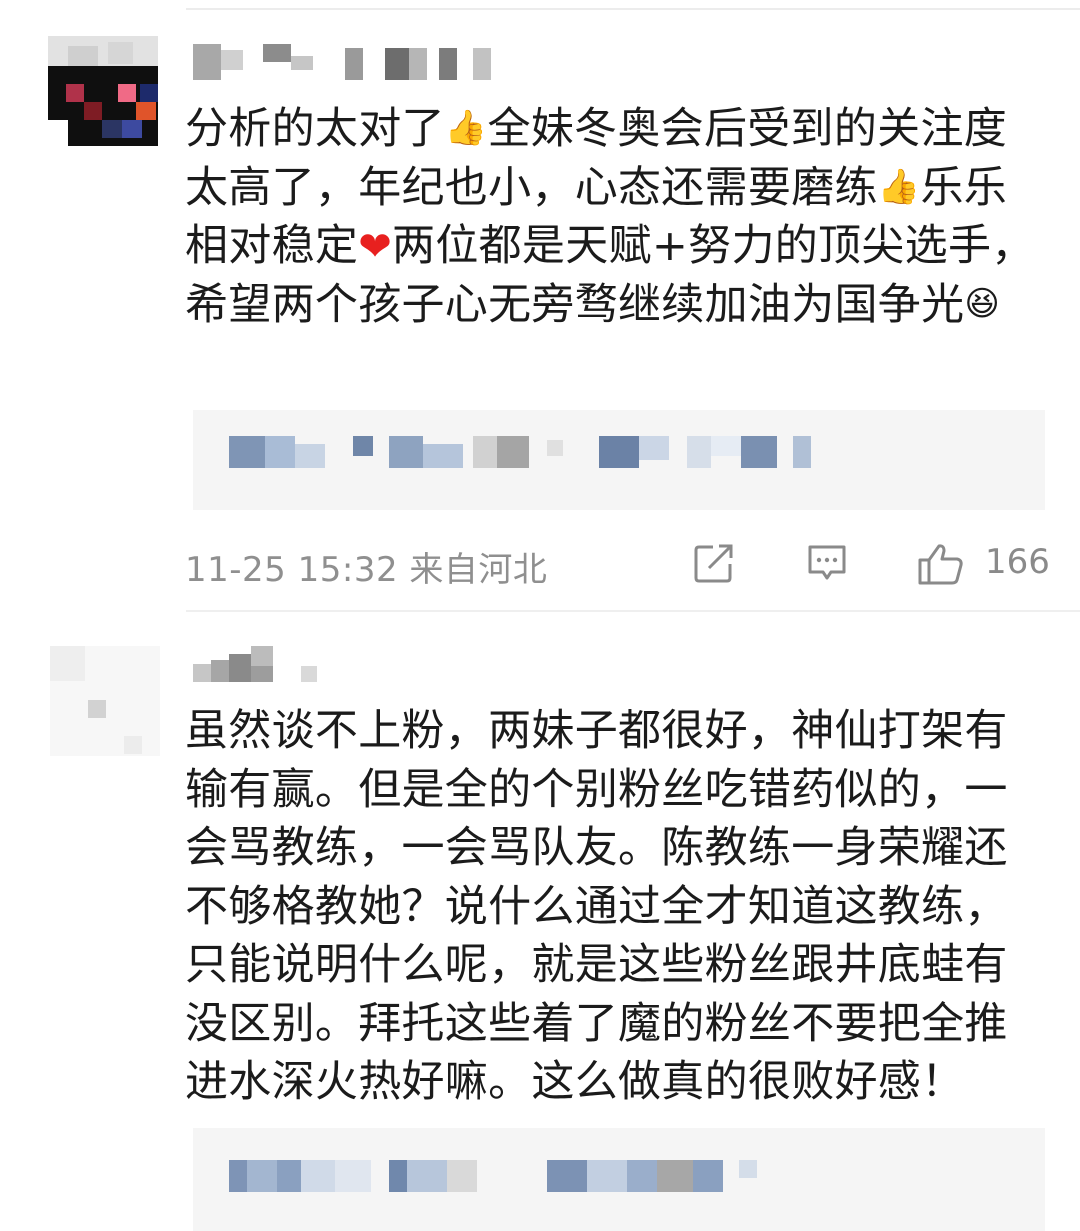  I want to click on thumbs-up-icon, so click(940, 564).